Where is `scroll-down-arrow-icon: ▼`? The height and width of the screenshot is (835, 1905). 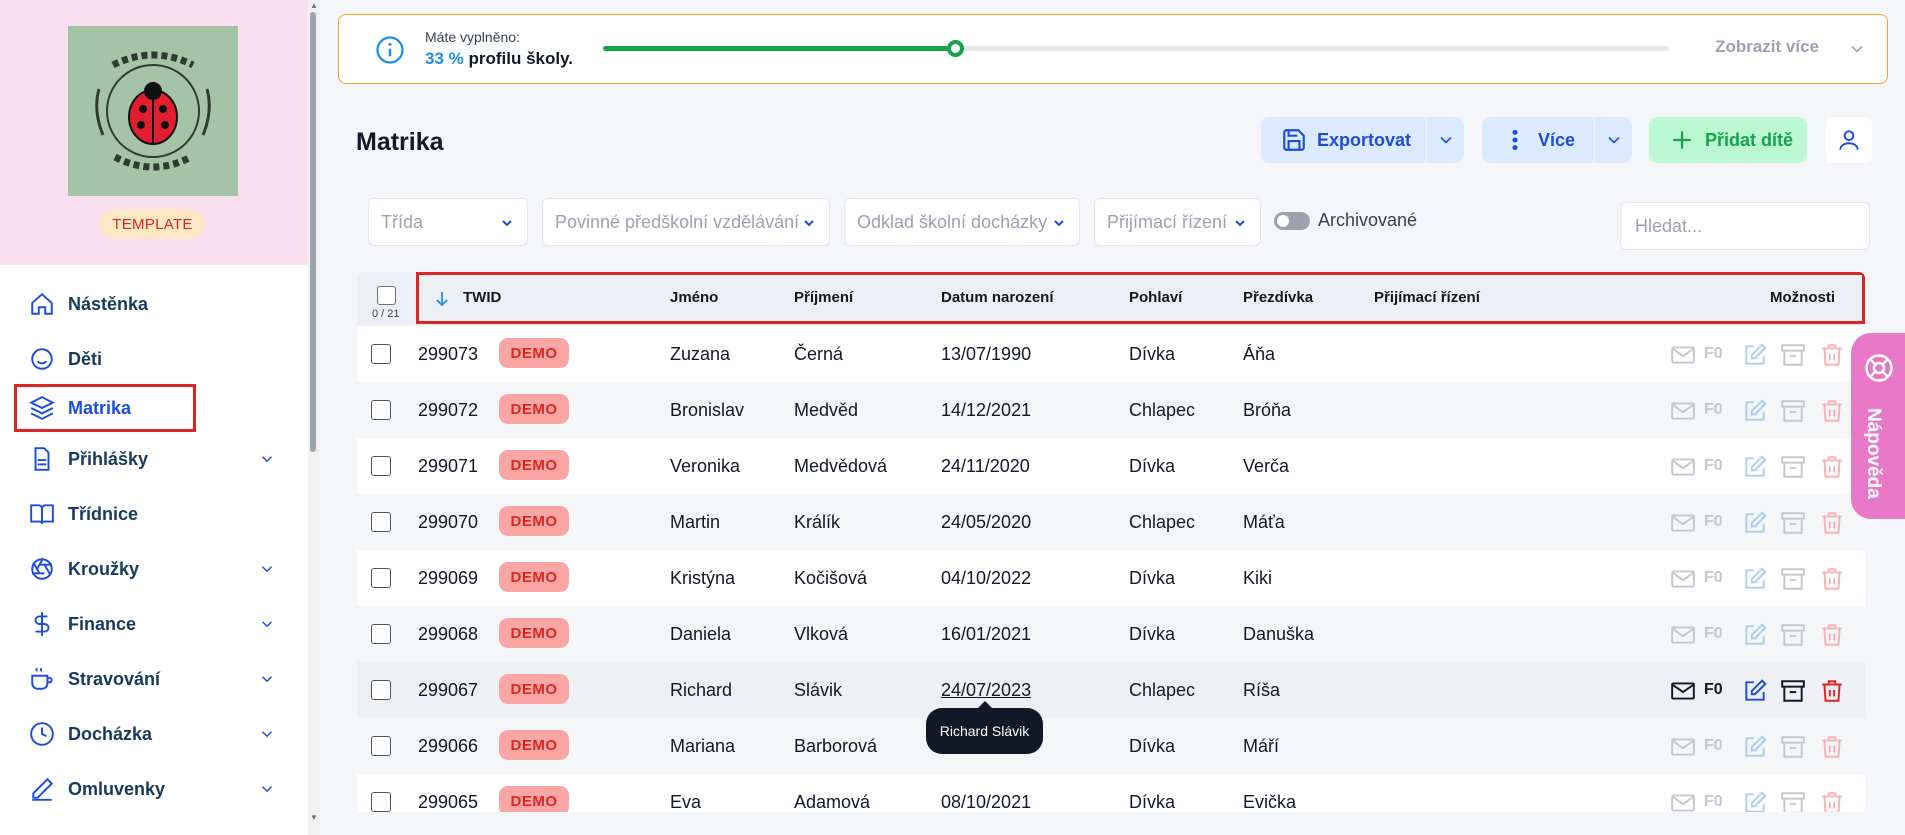 scroll-down-arrow-icon: ▼ is located at coordinates (314, 818).